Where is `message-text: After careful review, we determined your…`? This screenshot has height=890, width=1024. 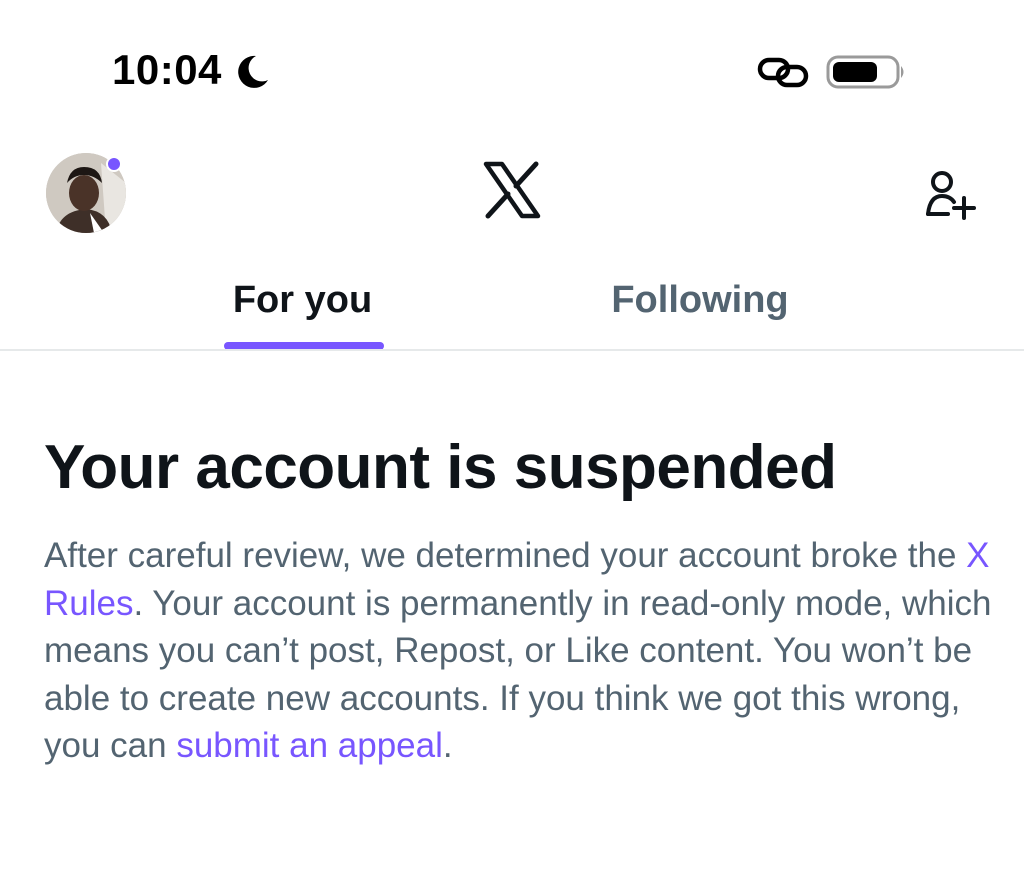
message-text: After careful review, we determined your… is located at coordinates (505, 555).